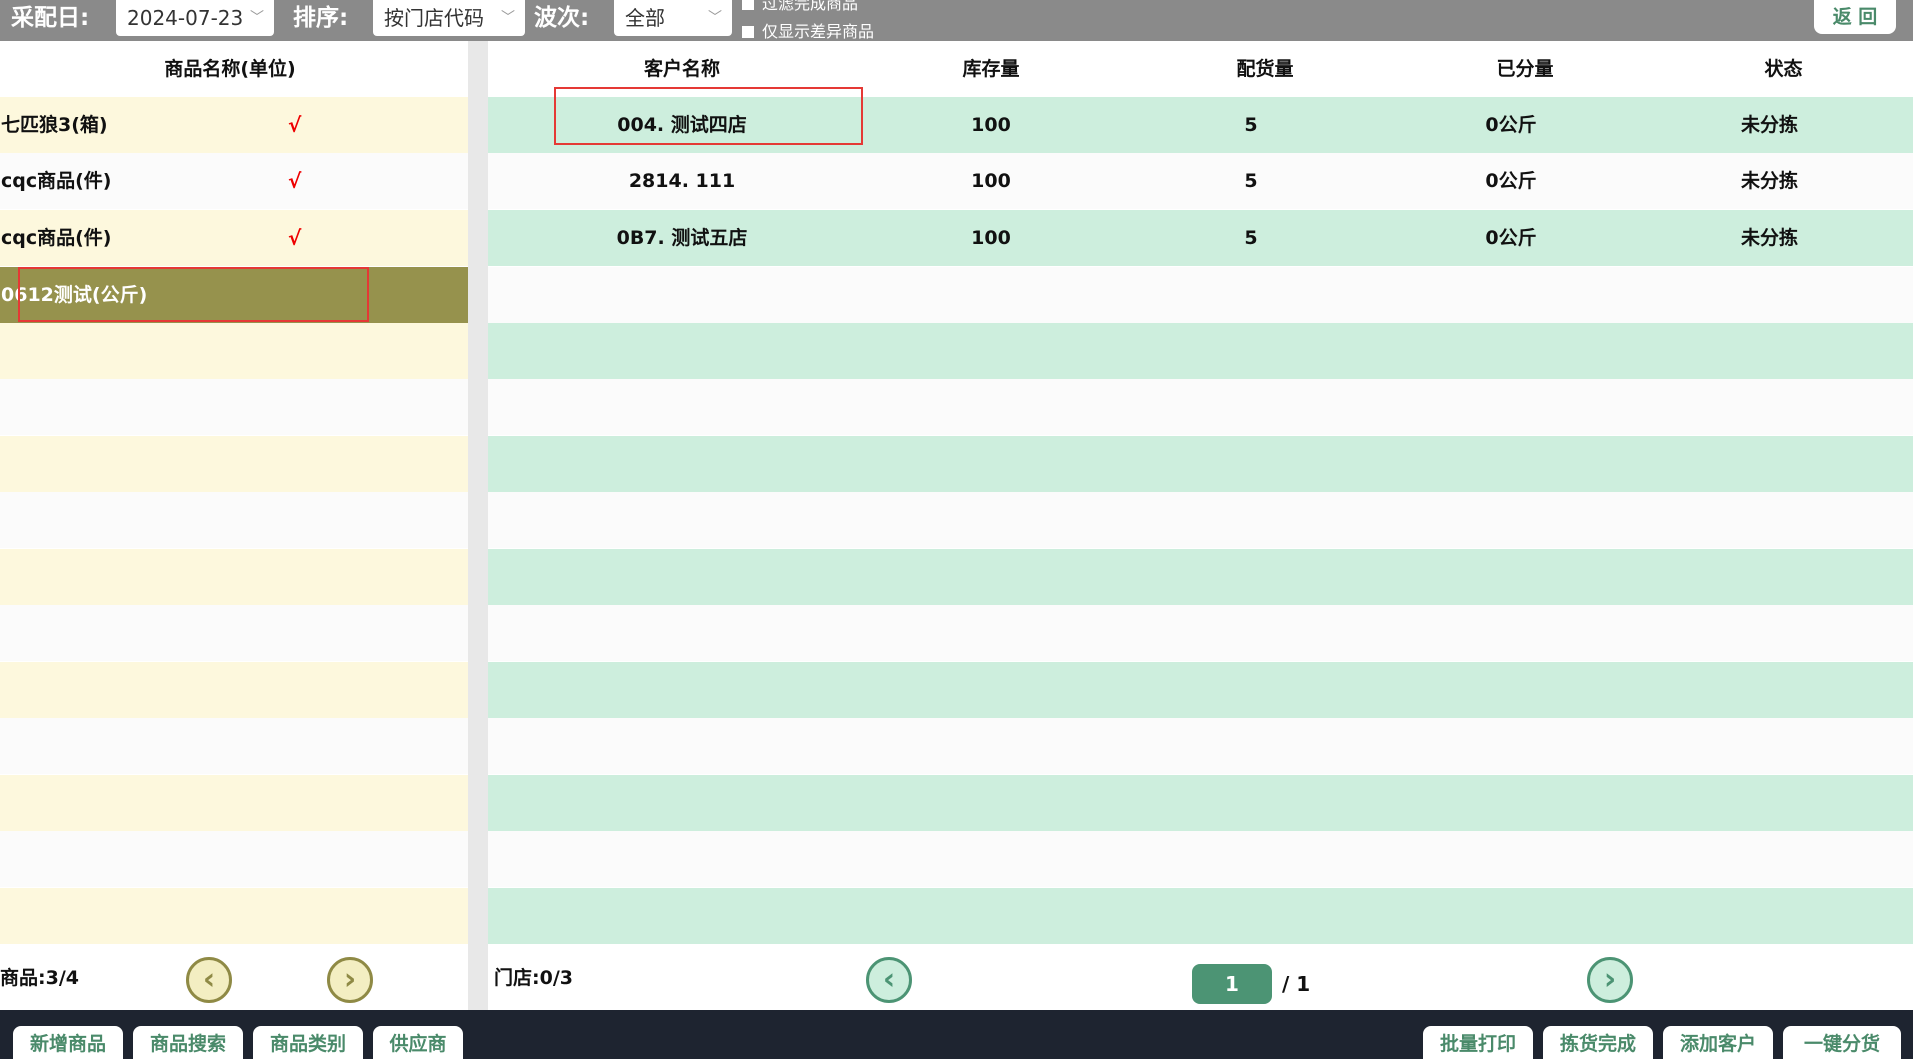  Describe the element at coordinates (1296, 984) in the screenshot. I see `page-total: / 1` at that location.